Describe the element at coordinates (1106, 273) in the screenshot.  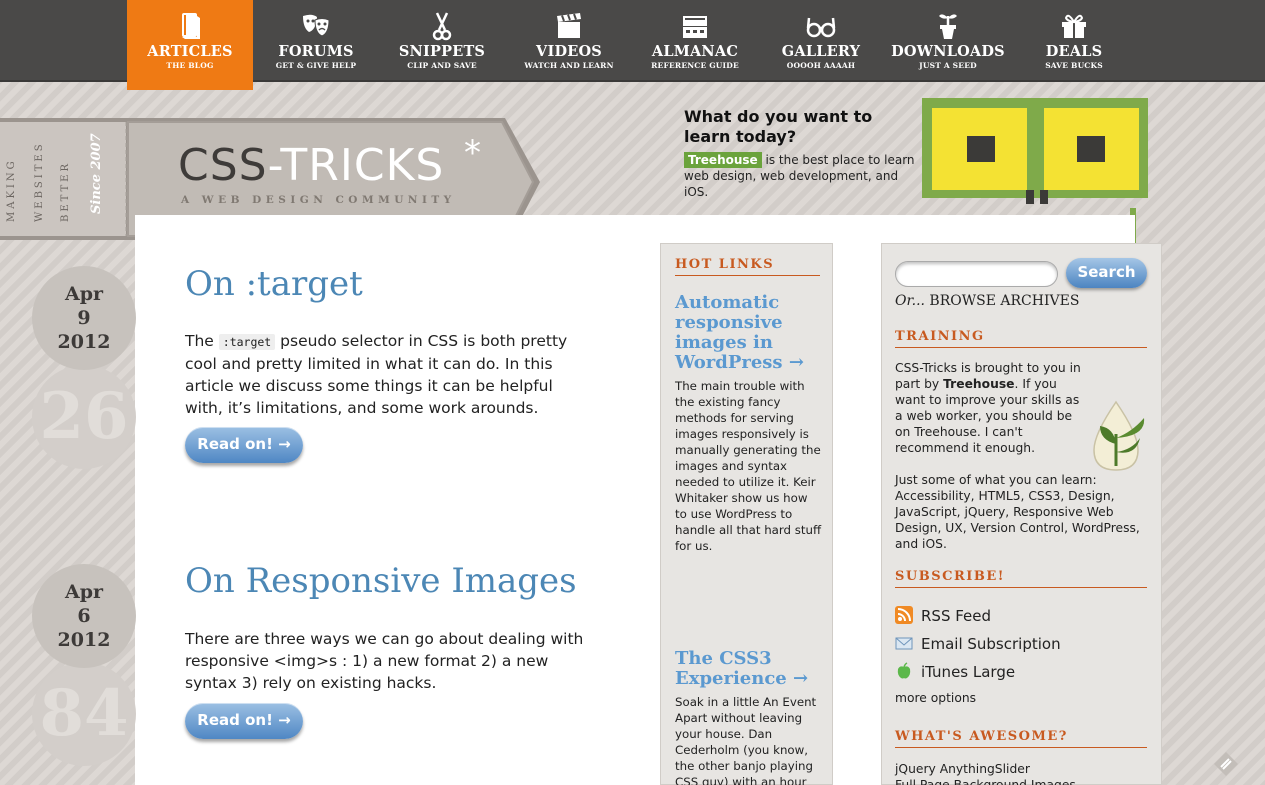
I see `search-button: Search` at that location.